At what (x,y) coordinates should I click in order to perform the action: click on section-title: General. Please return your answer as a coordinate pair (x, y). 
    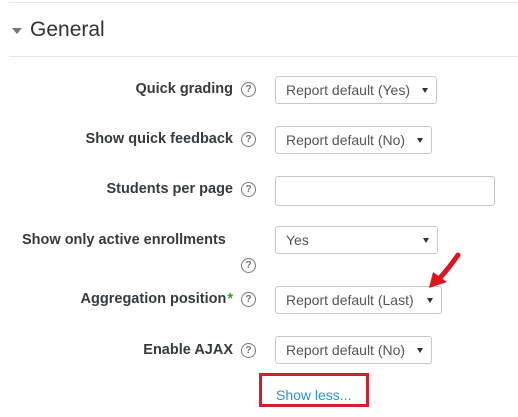
    Looking at the image, I should click on (67, 29).